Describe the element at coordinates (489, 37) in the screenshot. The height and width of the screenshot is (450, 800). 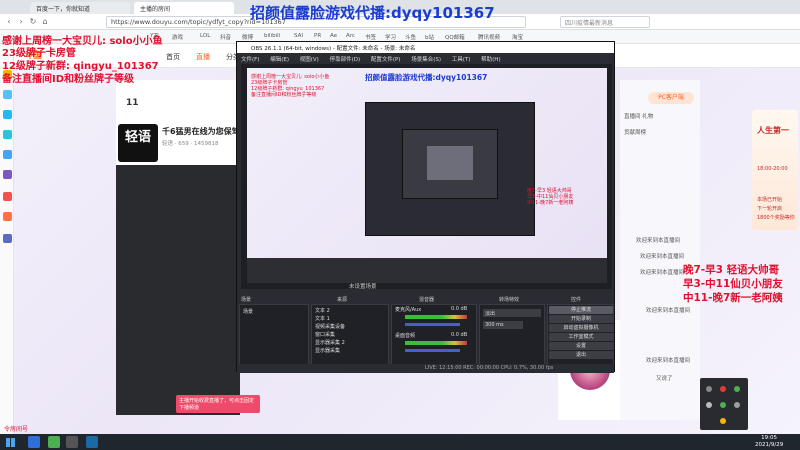
I see `bookmark: 腾讯视频` at that location.